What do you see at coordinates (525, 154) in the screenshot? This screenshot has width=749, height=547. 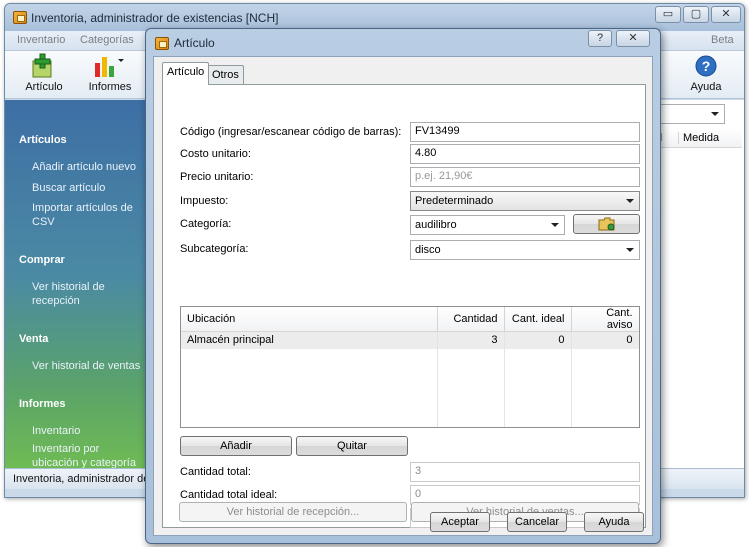 I see `costo-input: 4.80` at bounding box center [525, 154].